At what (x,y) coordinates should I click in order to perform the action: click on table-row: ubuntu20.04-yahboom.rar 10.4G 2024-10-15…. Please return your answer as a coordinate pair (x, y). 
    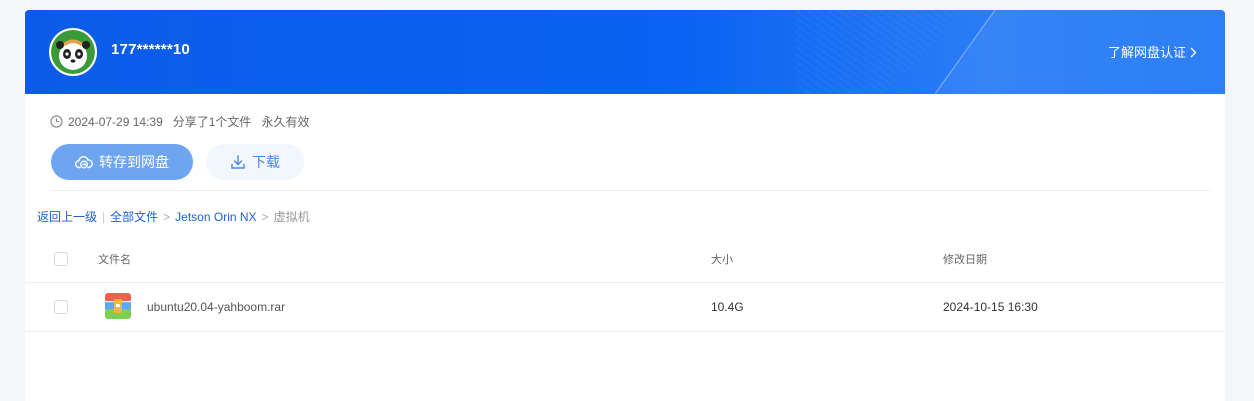
    Looking at the image, I should click on (625, 307).